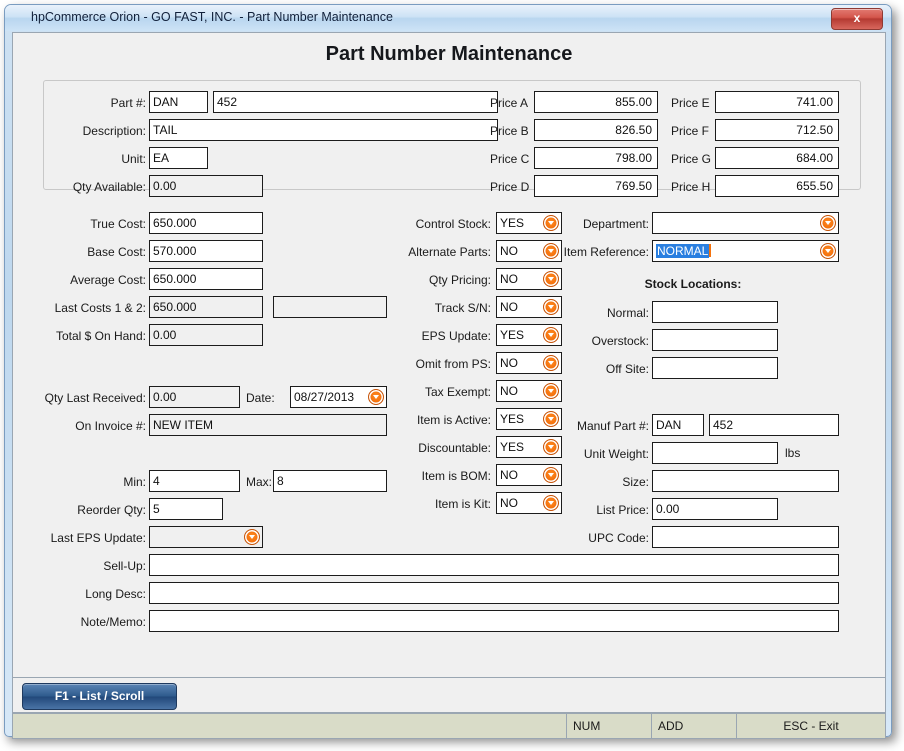  I want to click on description-label: Description:, so click(114, 131).